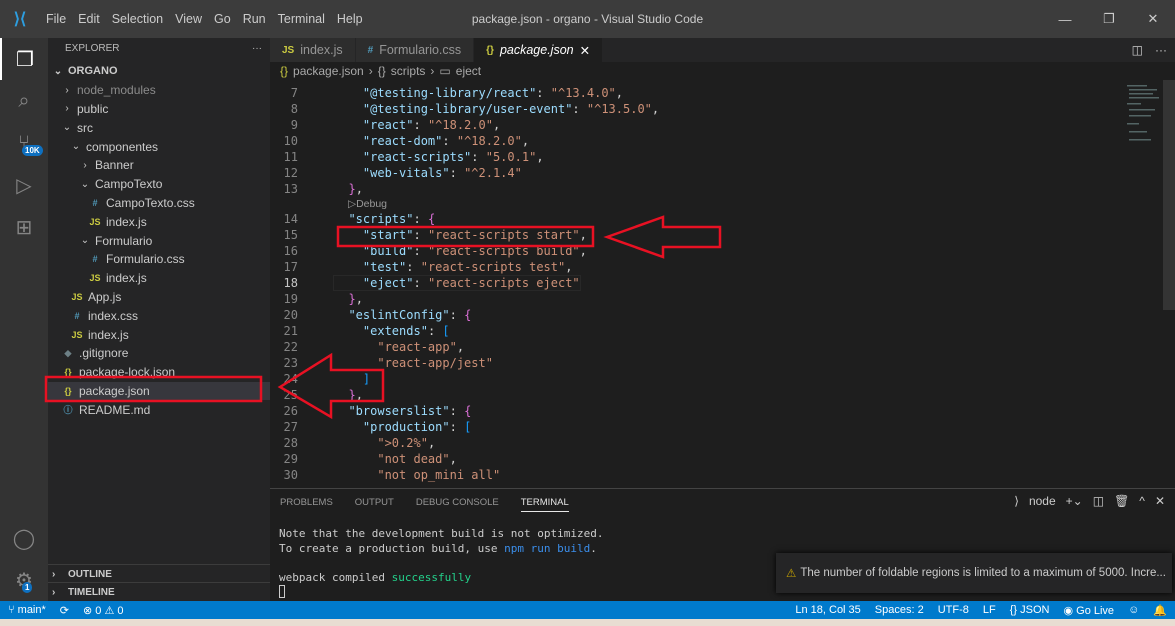  What do you see at coordinates (619, 109) in the screenshot?
I see `code-token: "^13.5.0"` at bounding box center [619, 109].